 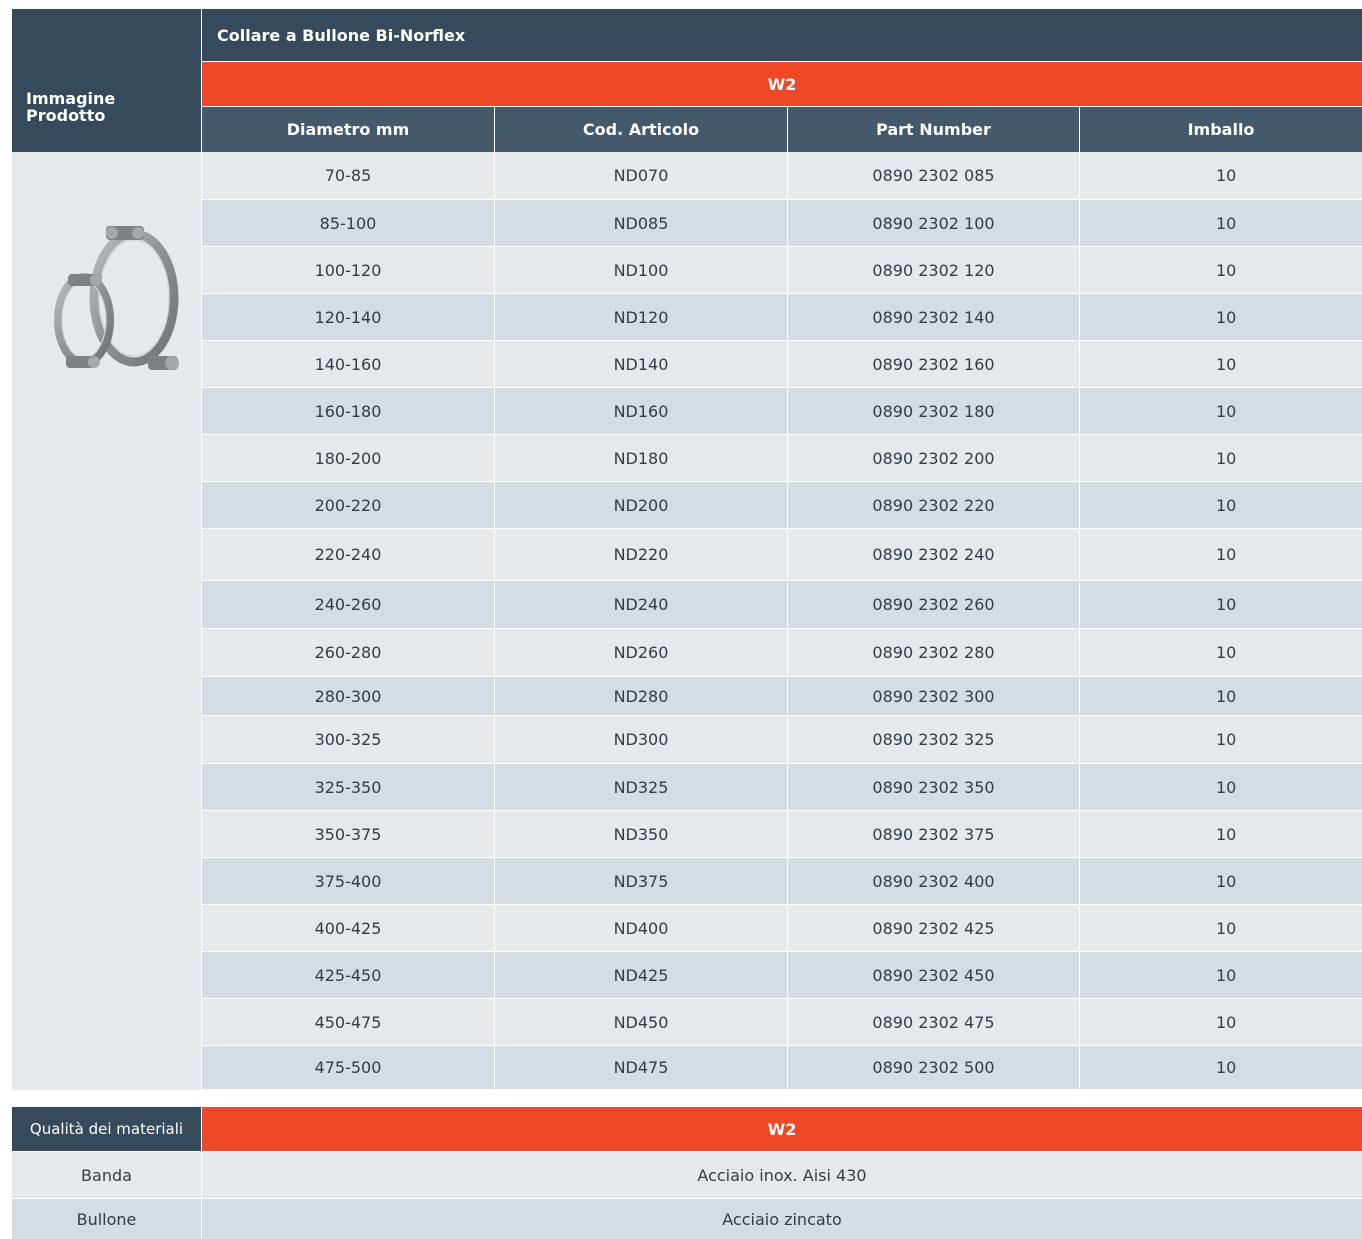 I want to click on image-column-header: Immagine Prodotto, so click(x=106, y=80).